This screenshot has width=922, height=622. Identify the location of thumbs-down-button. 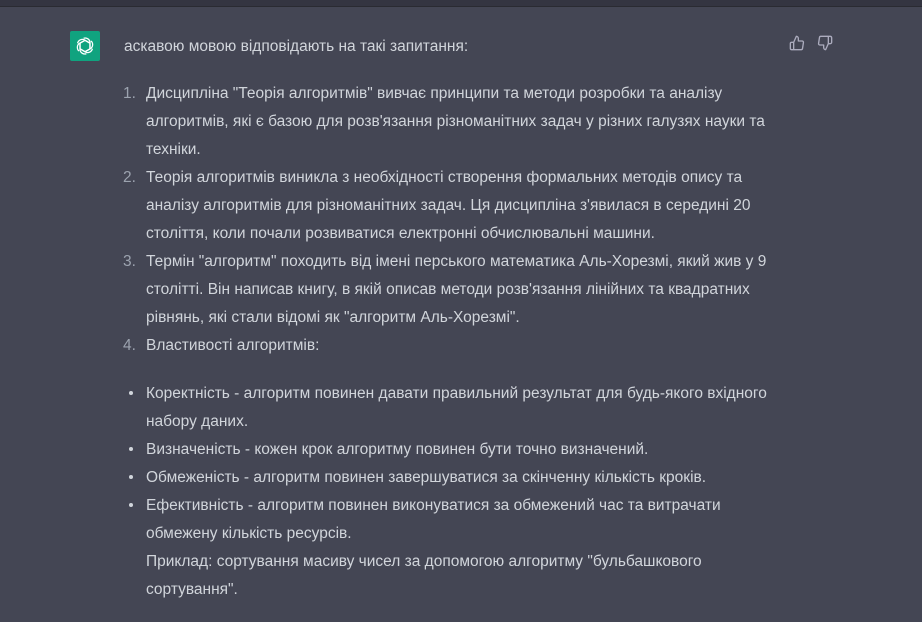
(825, 43).